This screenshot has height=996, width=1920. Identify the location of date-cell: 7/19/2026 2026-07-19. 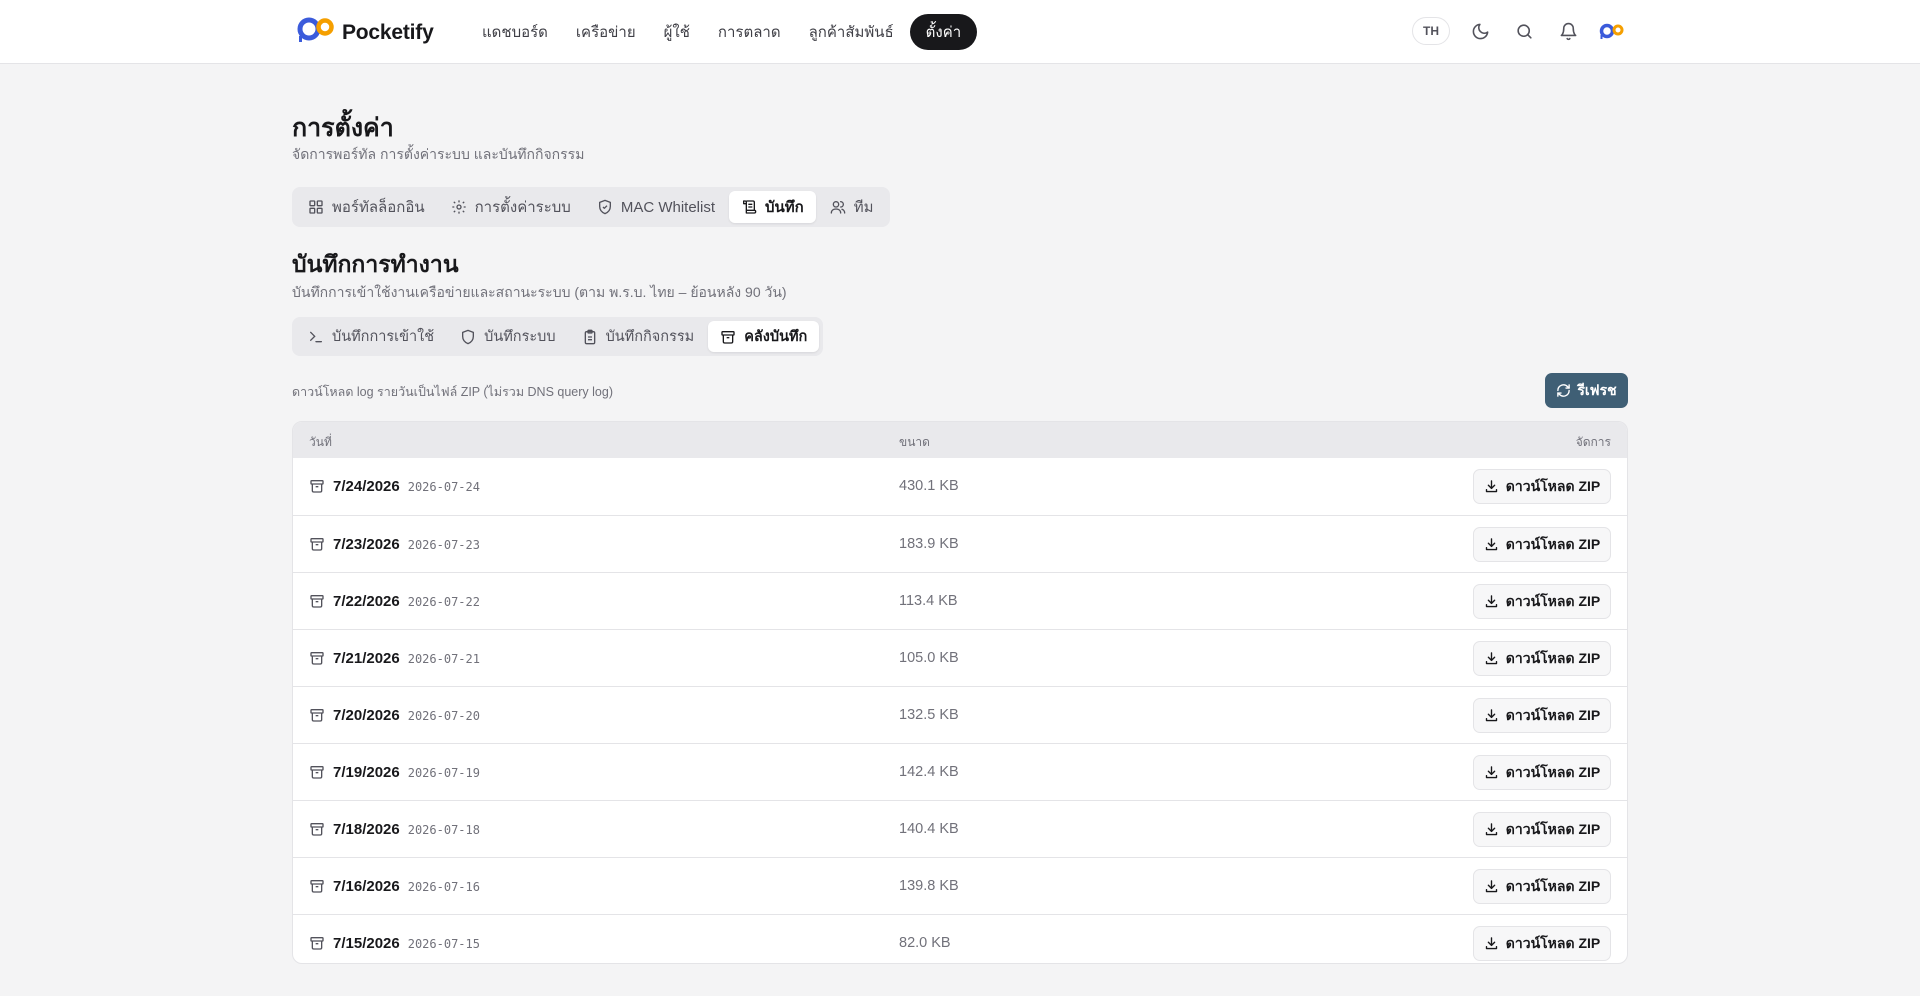
(394, 772).